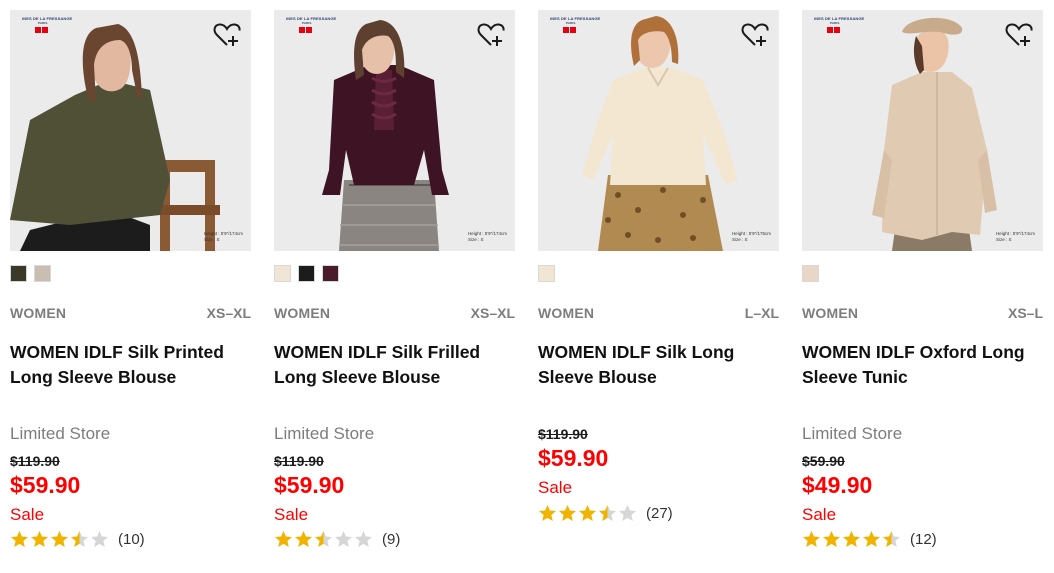 This screenshot has width=1054, height=573. What do you see at coordinates (919, 365) in the screenshot?
I see `product-name: WOMEN IDLF Oxford Long Sleeve Tunic` at bounding box center [919, 365].